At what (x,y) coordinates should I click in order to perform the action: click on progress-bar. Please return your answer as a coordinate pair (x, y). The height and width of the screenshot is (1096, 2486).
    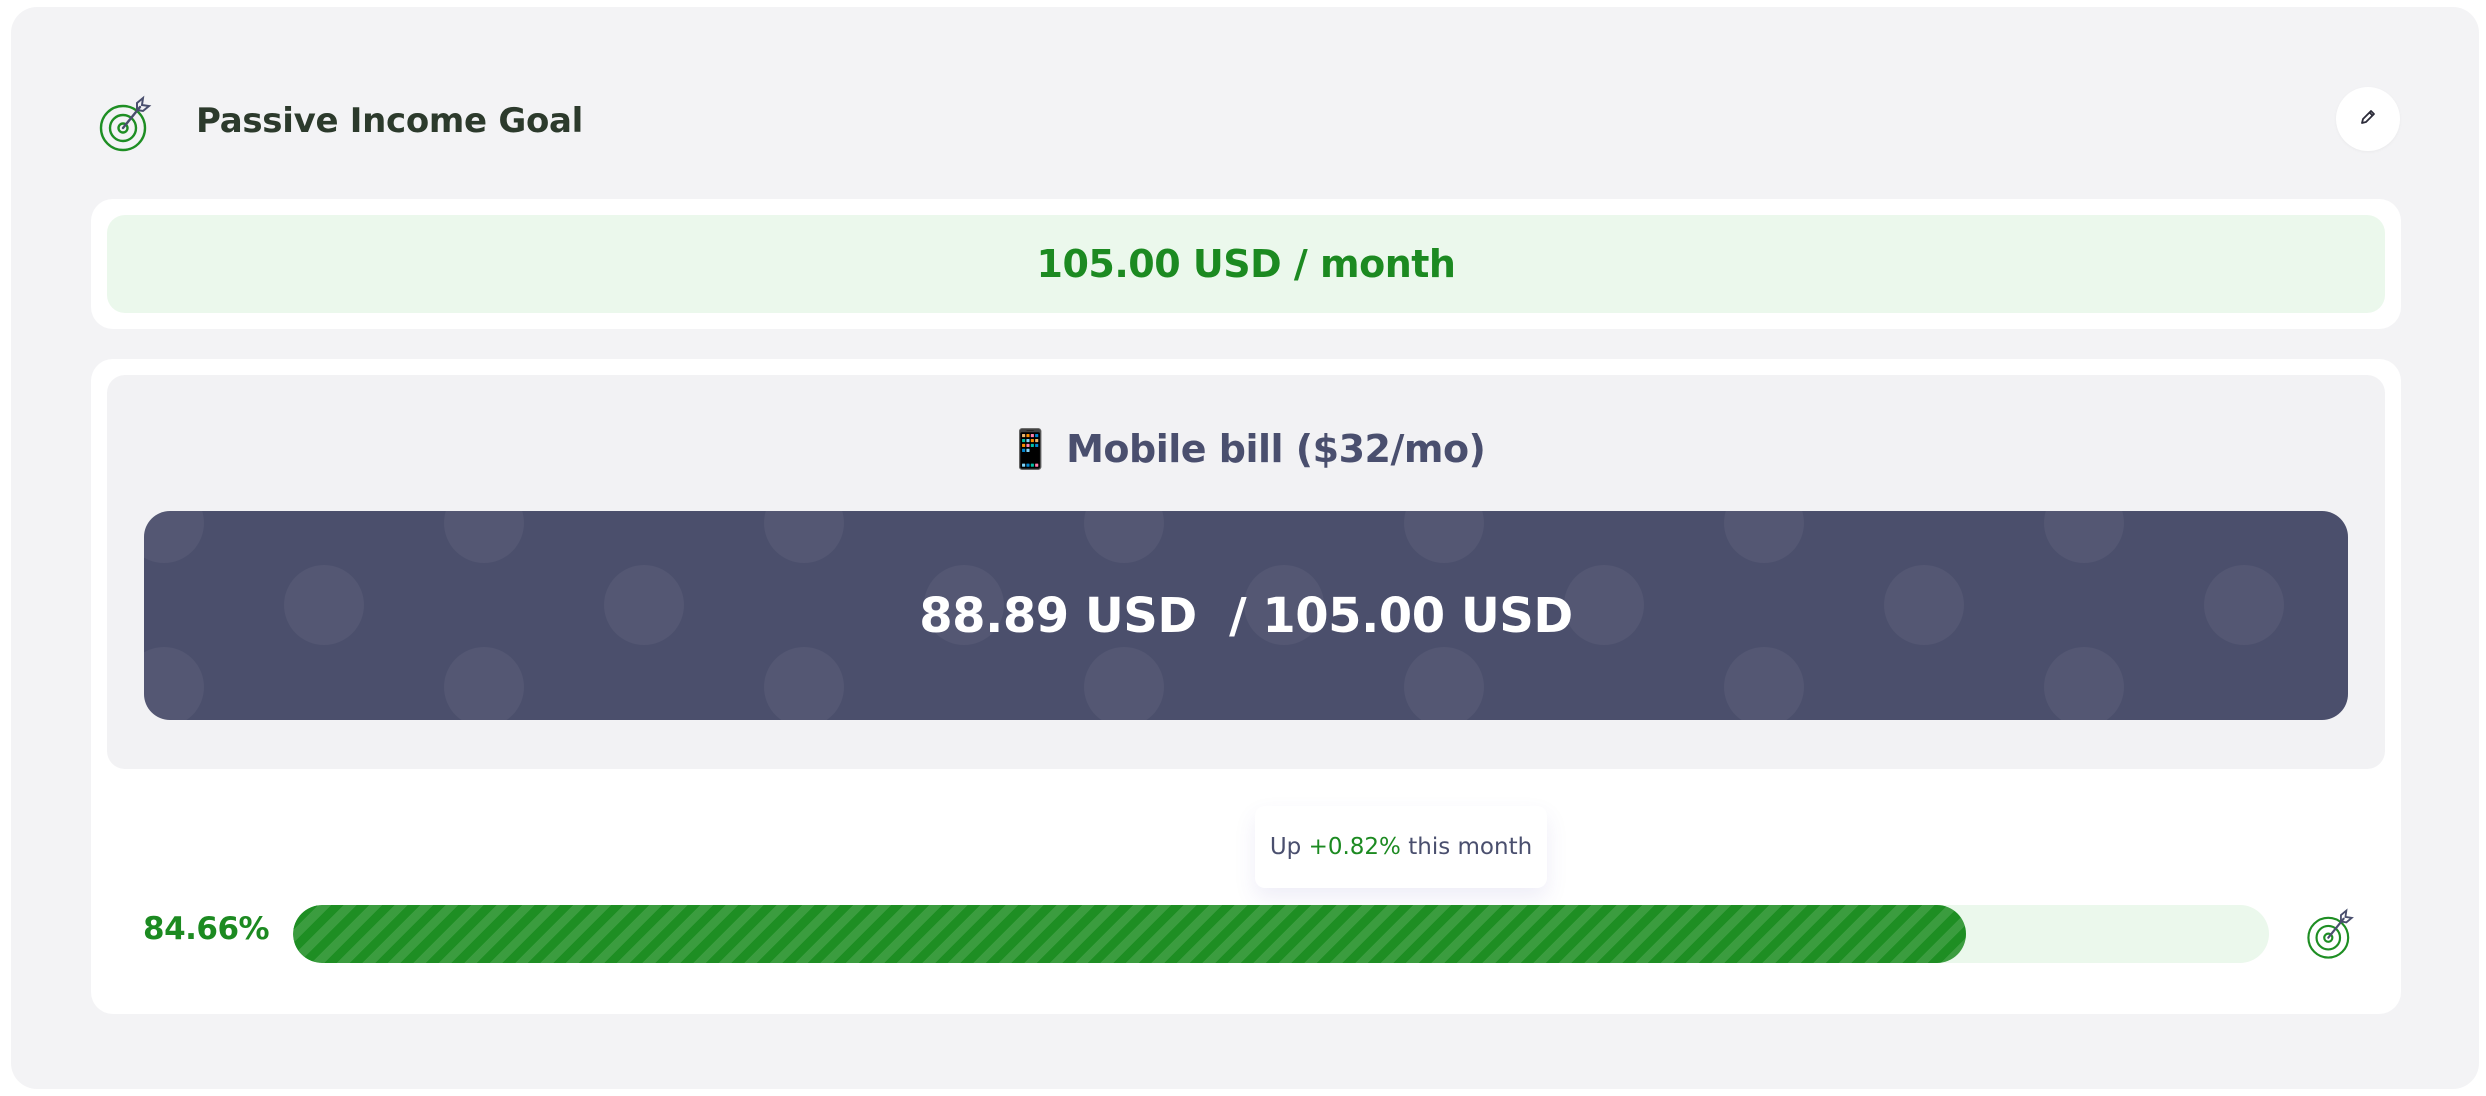
    Looking at the image, I should click on (1281, 934).